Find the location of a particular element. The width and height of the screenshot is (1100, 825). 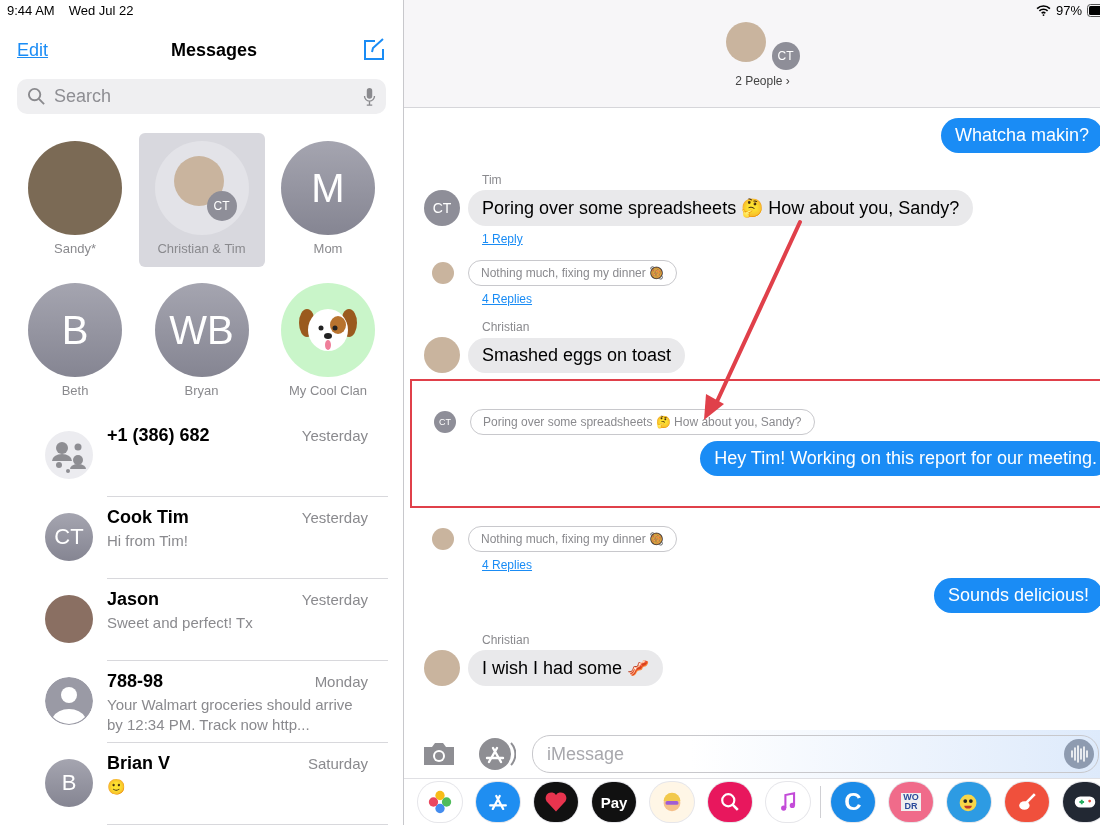

pinned-conversation: WB Bryan is located at coordinates (201, 342).